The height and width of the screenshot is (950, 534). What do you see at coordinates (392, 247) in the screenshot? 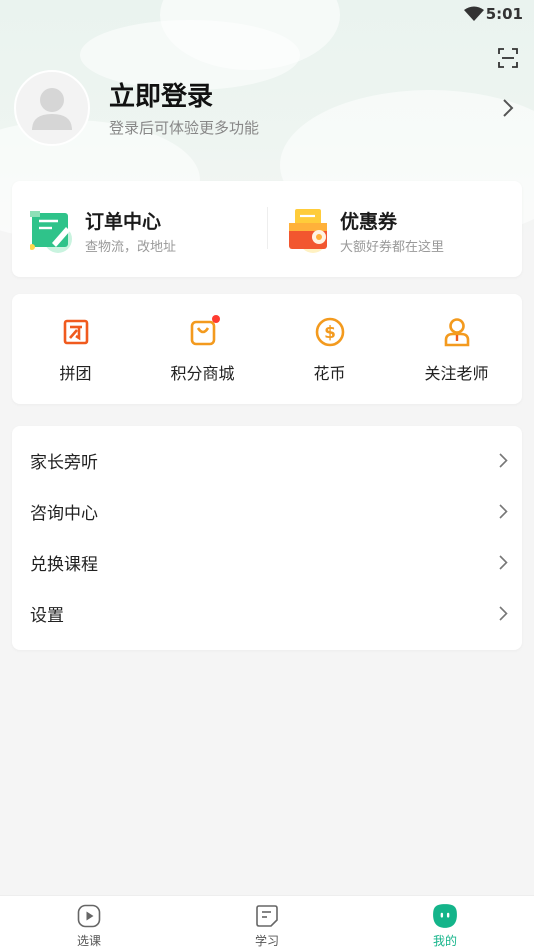
I see `coupon-subtitle: 大额好券都在这里` at bounding box center [392, 247].